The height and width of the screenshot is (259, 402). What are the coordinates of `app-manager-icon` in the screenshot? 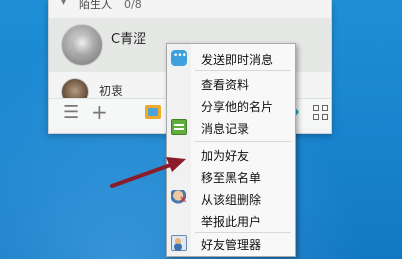 It's located at (153, 112).